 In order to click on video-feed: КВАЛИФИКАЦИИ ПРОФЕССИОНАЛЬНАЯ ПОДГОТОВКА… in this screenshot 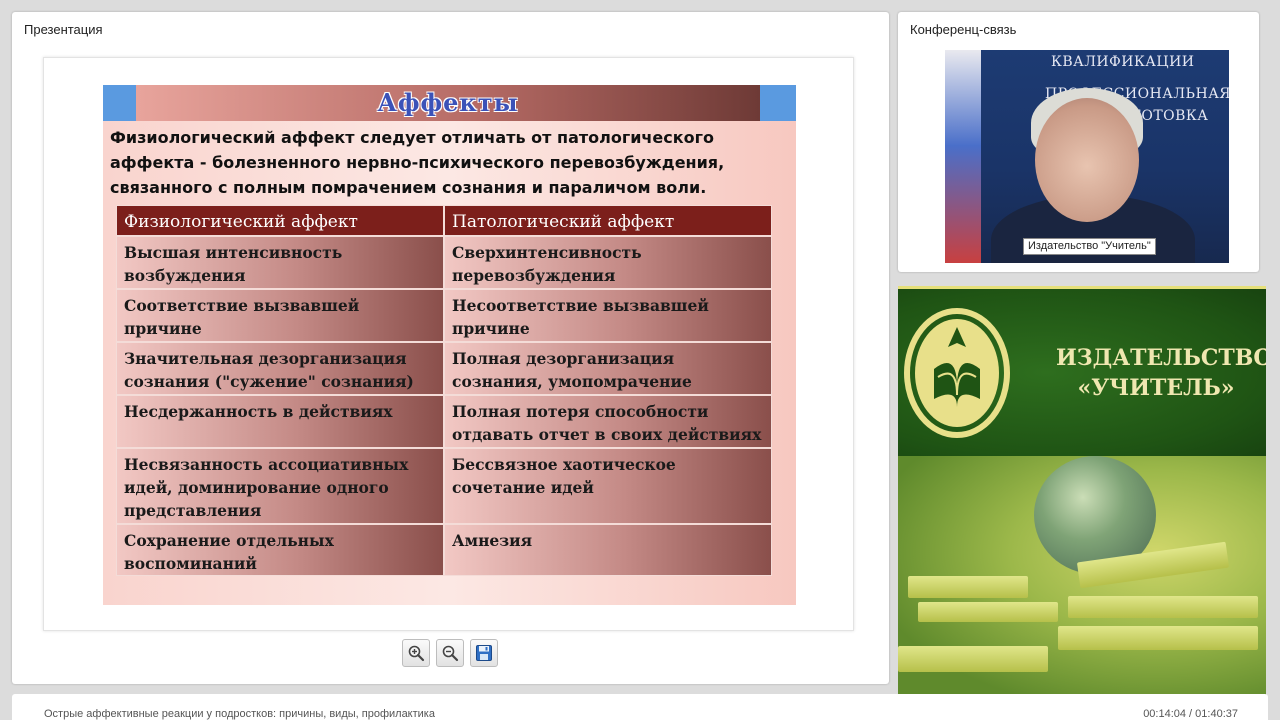, I will do `click(1087, 156)`.